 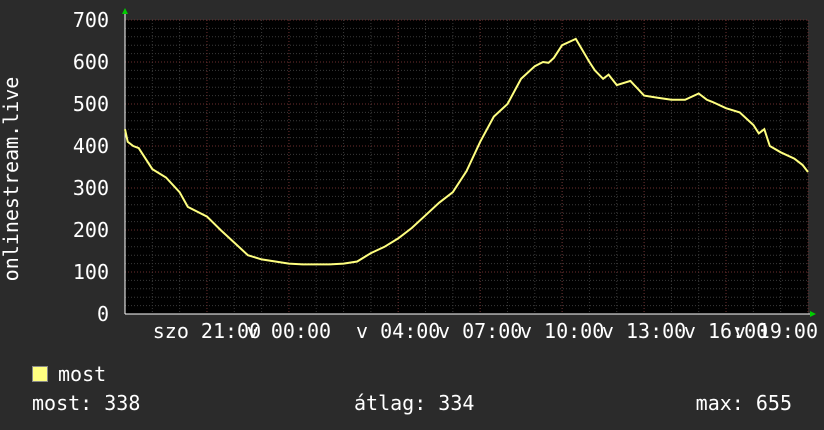 What do you see at coordinates (11, 179) in the screenshot?
I see `y-axis-label: onlinestream.live` at bounding box center [11, 179].